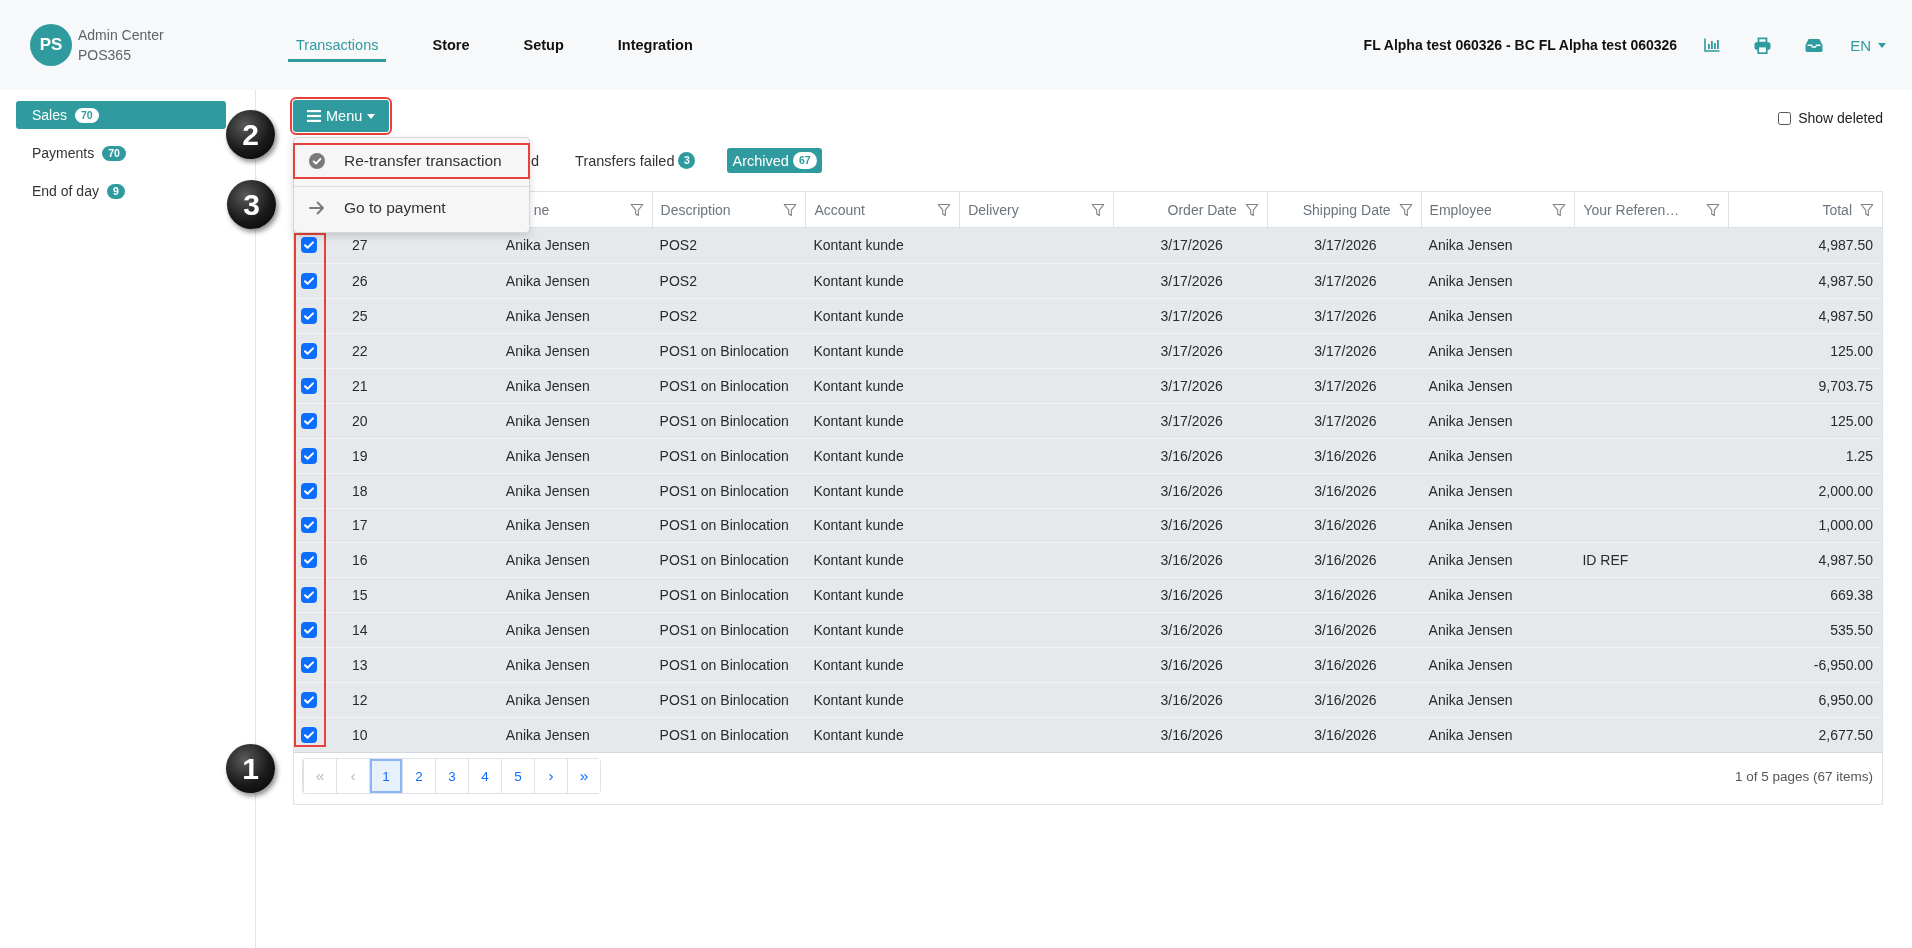  What do you see at coordinates (1814, 45) in the screenshot?
I see `tray-icon` at bounding box center [1814, 45].